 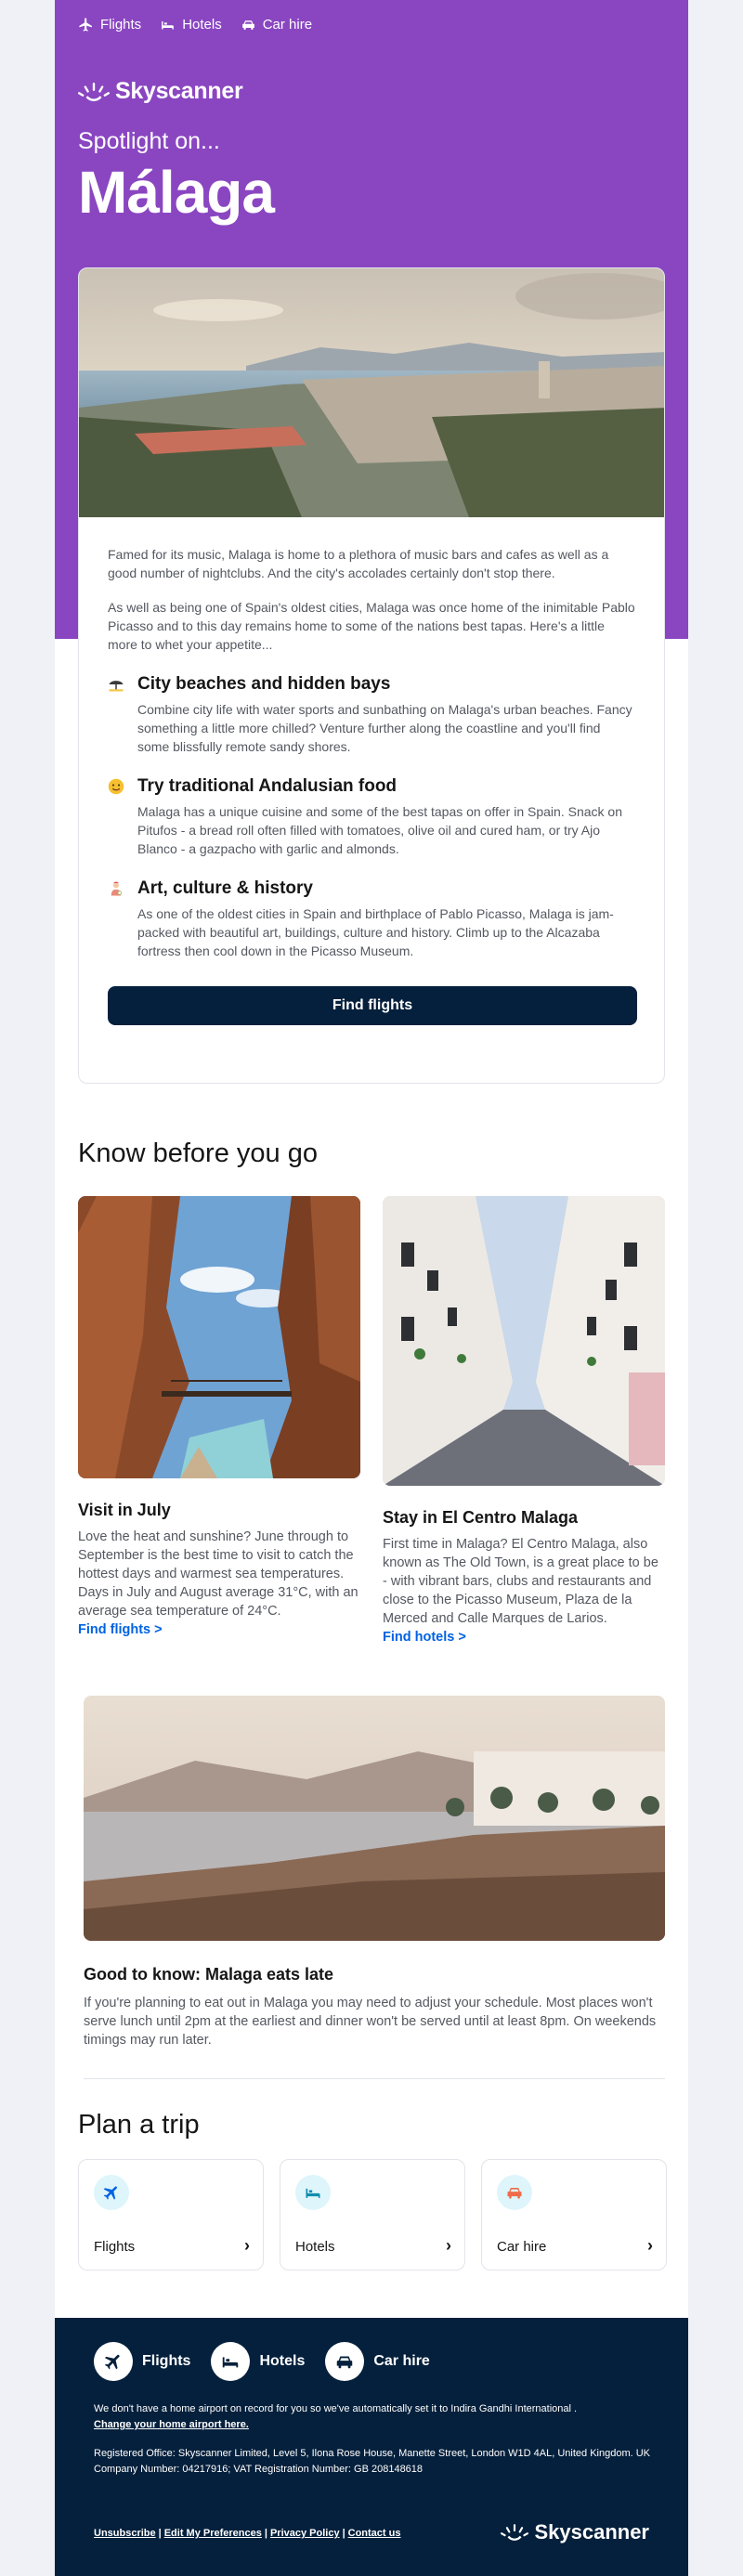 What do you see at coordinates (267, 786) in the screenshot?
I see `feature-food-title: Try traditional Andalusian food` at bounding box center [267, 786].